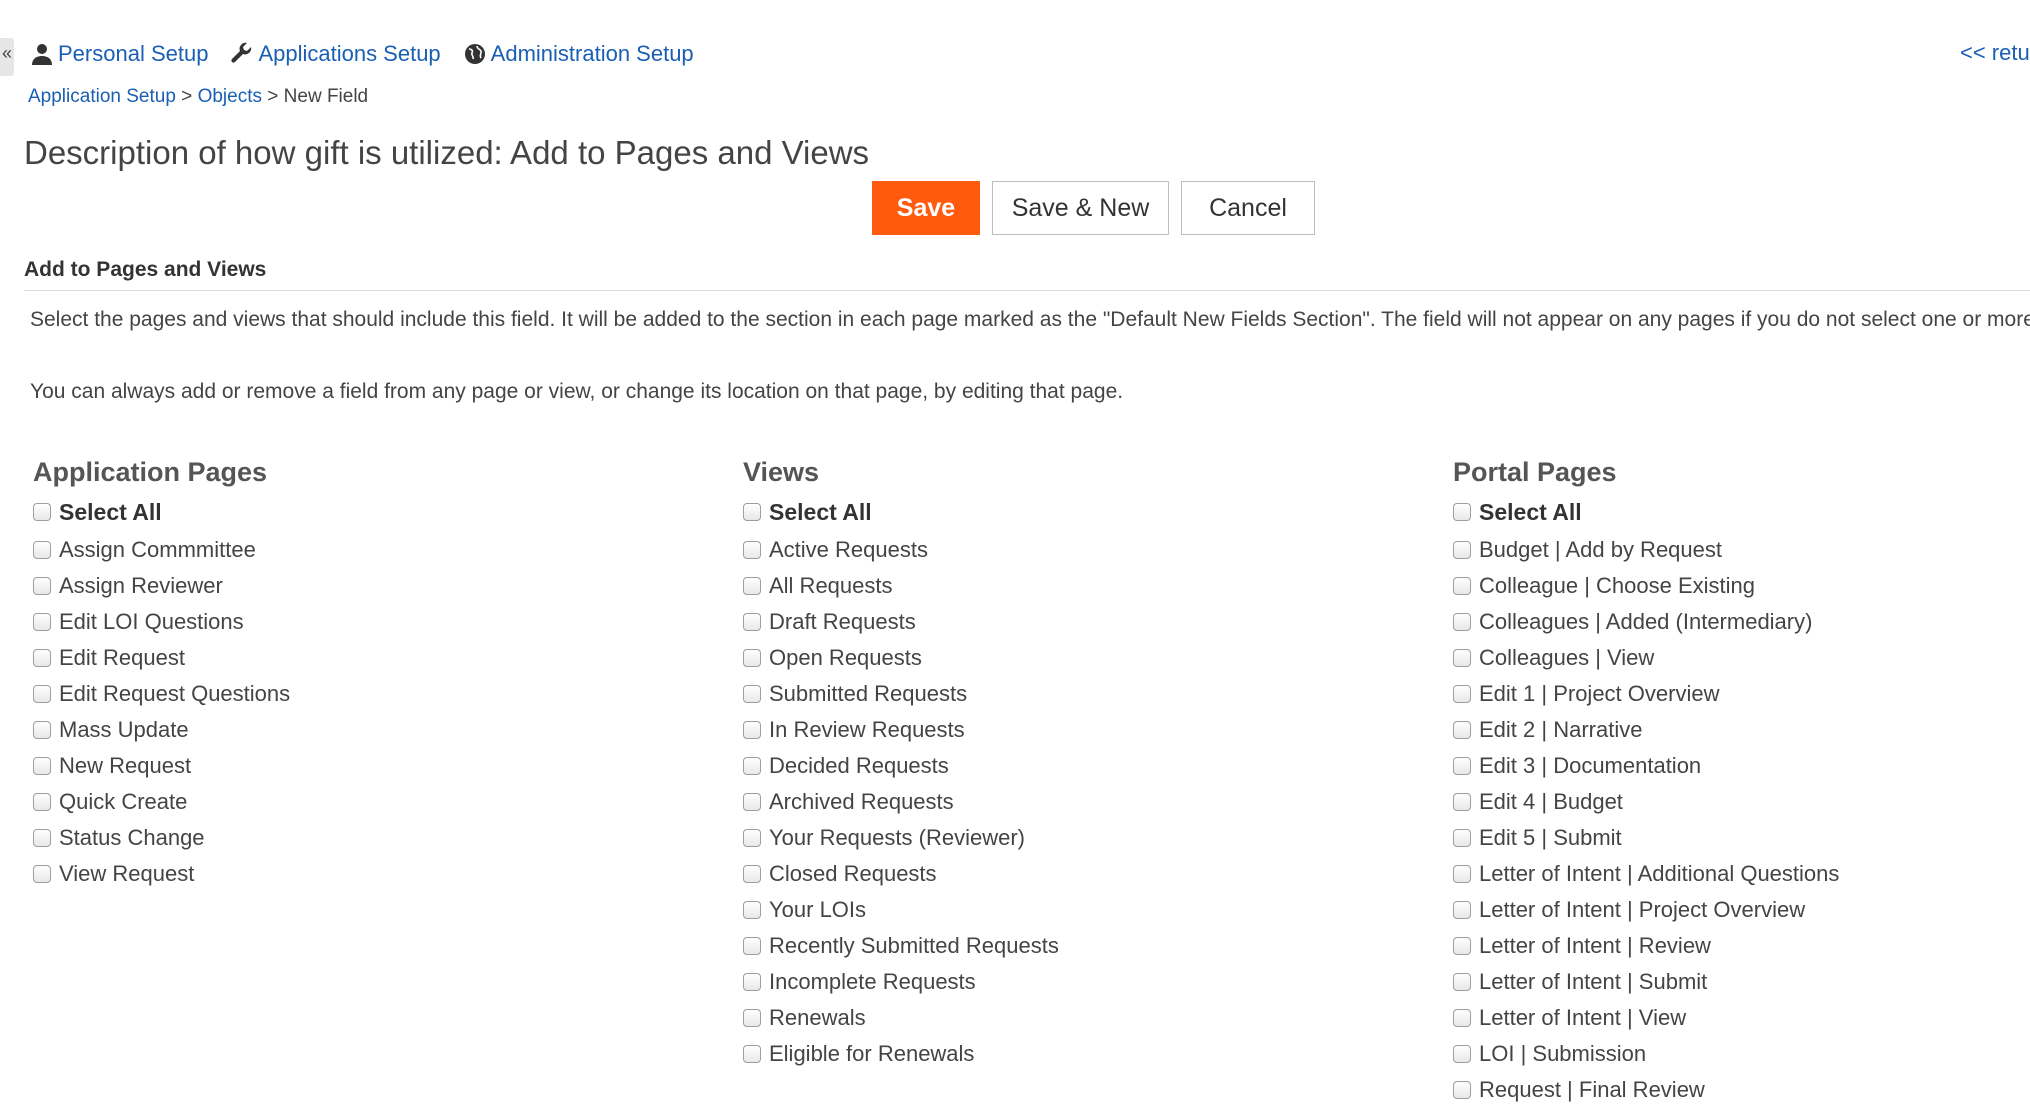  I want to click on checkbox-label: Draft Requests, so click(842, 621).